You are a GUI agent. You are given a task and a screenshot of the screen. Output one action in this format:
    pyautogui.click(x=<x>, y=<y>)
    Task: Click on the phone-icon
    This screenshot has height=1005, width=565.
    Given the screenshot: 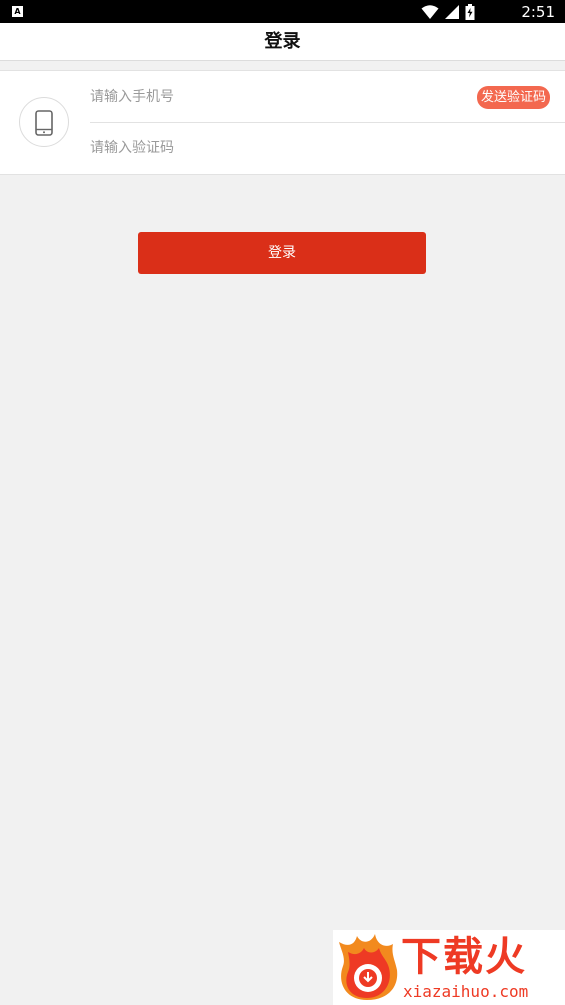 What is the action you would take?
    pyautogui.click(x=44, y=123)
    